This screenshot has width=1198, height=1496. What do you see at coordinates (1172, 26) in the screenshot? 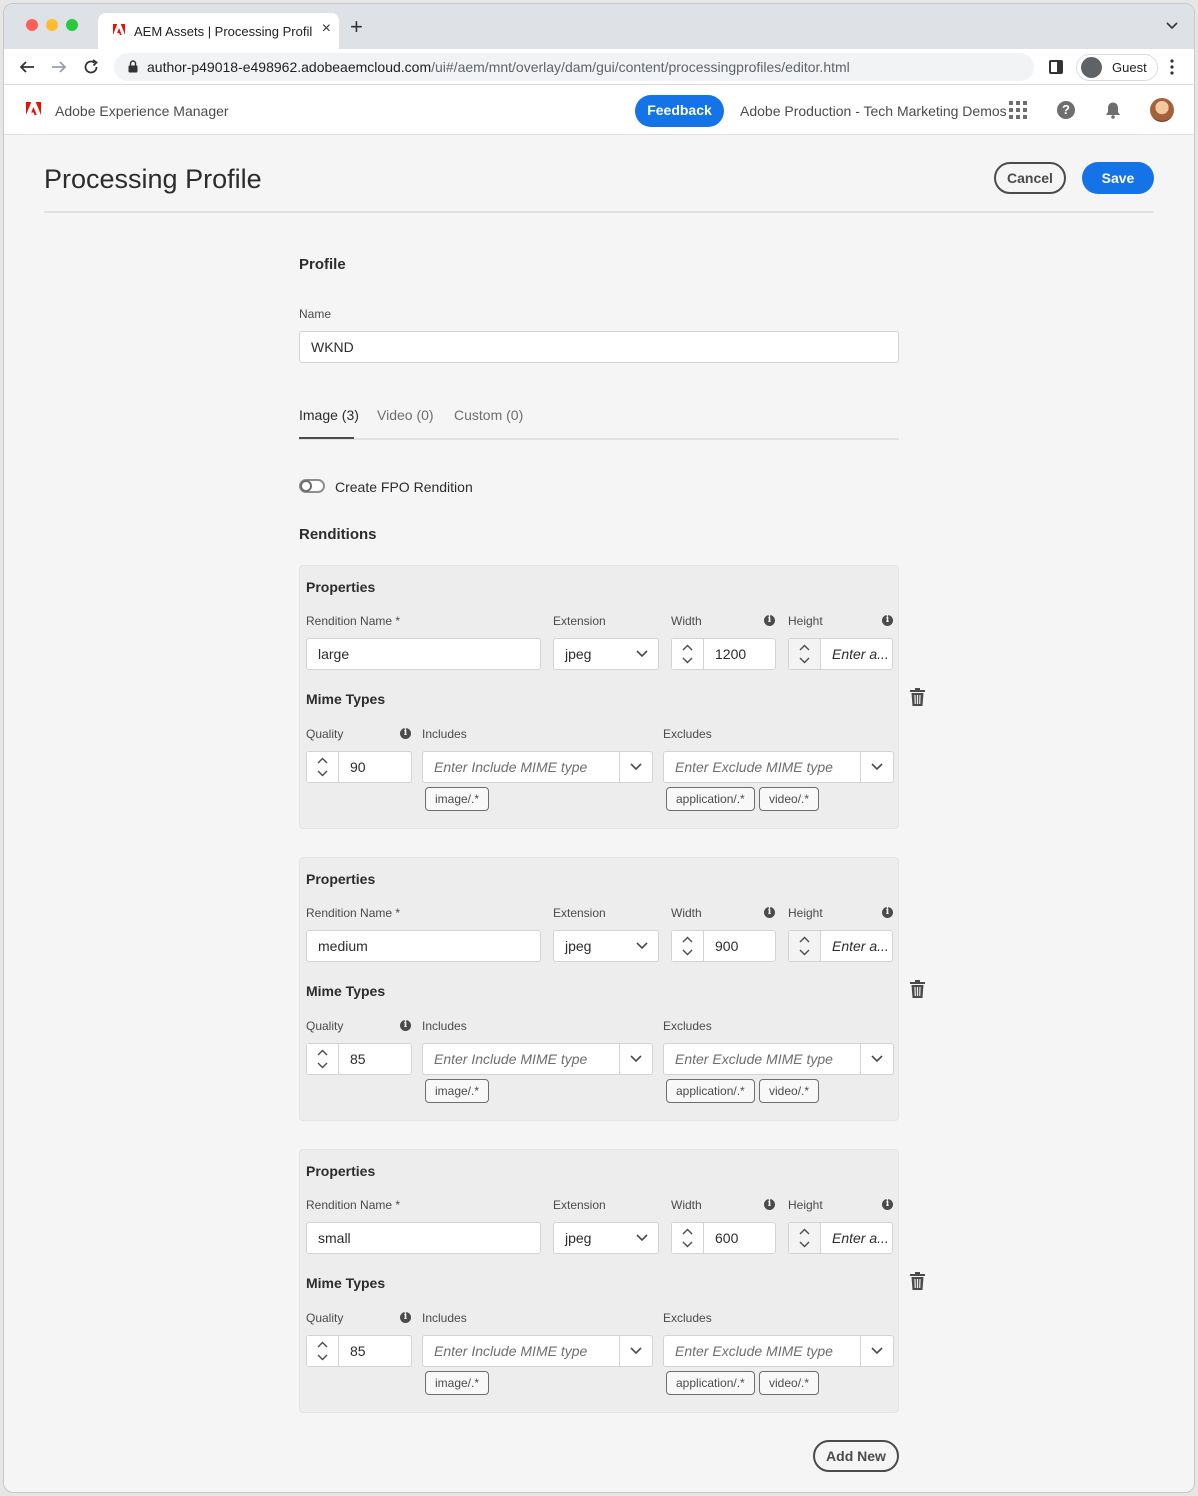
I see `tab-search-chevron-icon` at bounding box center [1172, 26].